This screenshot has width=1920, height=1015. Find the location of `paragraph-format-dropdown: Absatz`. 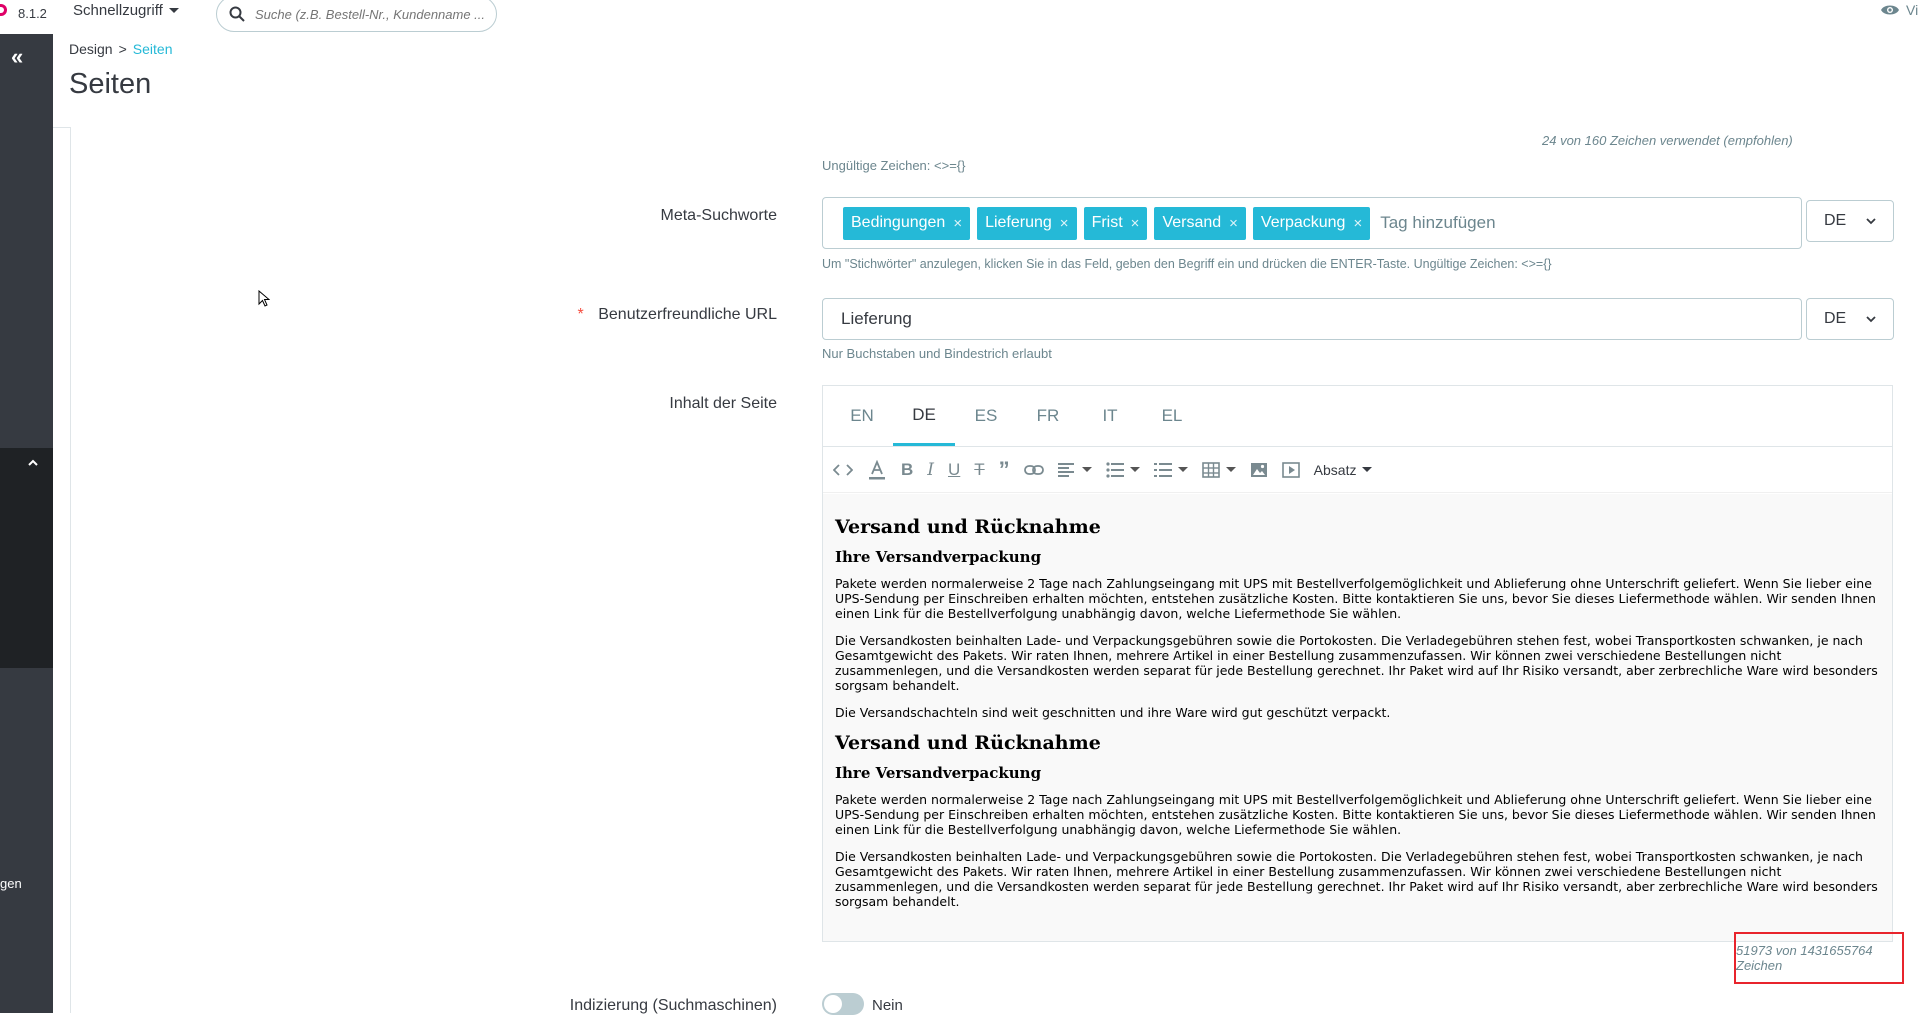

paragraph-format-dropdown: Absatz is located at coordinates (1343, 470).